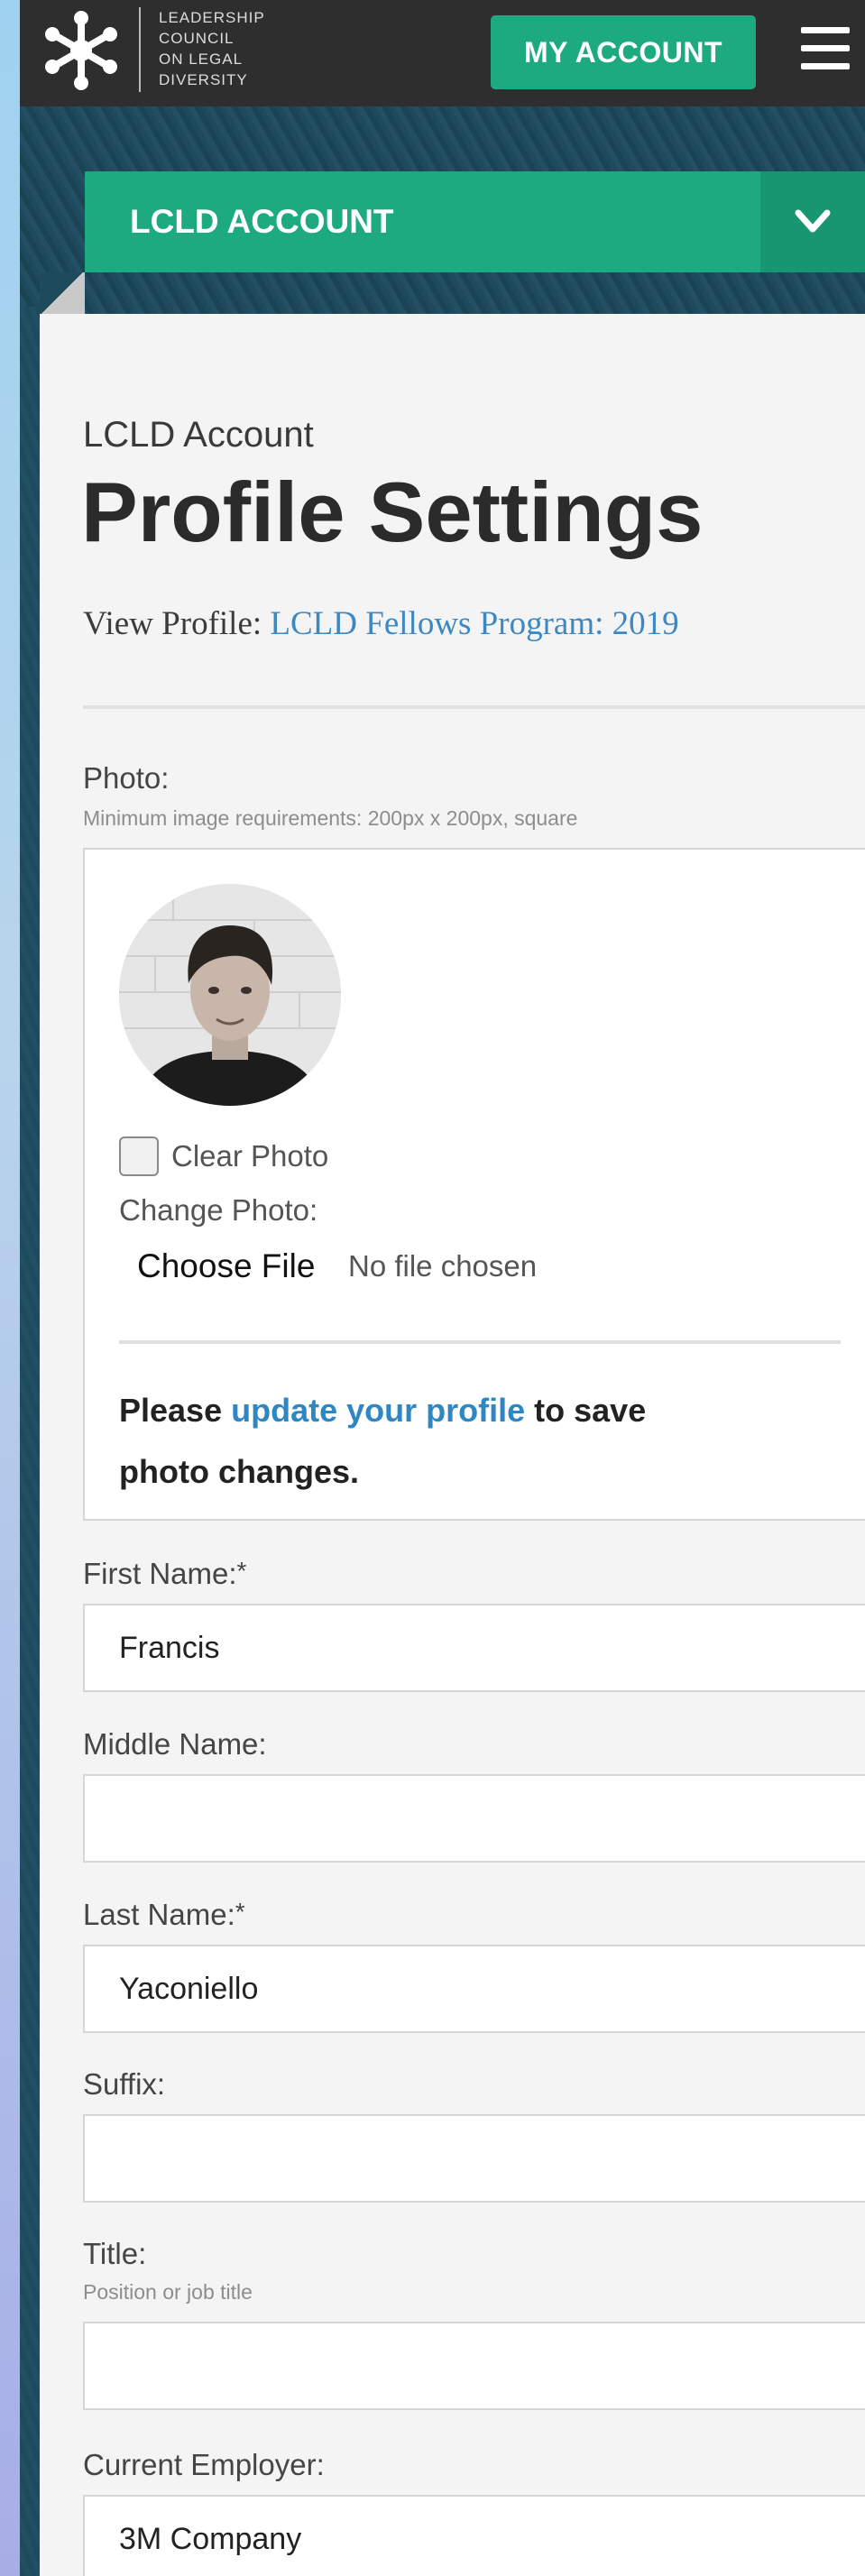  What do you see at coordinates (160, 1573) in the screenshot?
I see `label-text: First Name:` at bounding box center [160, 1573].